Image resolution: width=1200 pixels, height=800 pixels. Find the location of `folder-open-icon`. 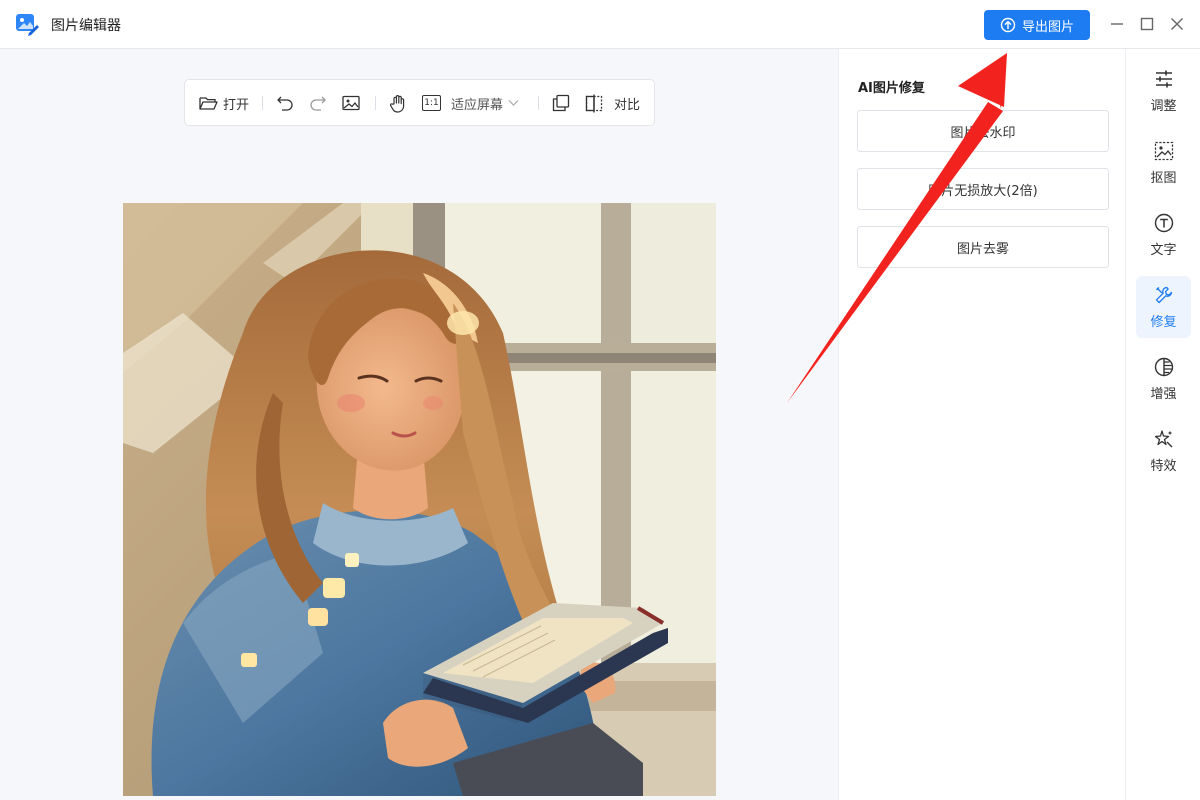

folder-open-icon is located at coordinates (208, 103).